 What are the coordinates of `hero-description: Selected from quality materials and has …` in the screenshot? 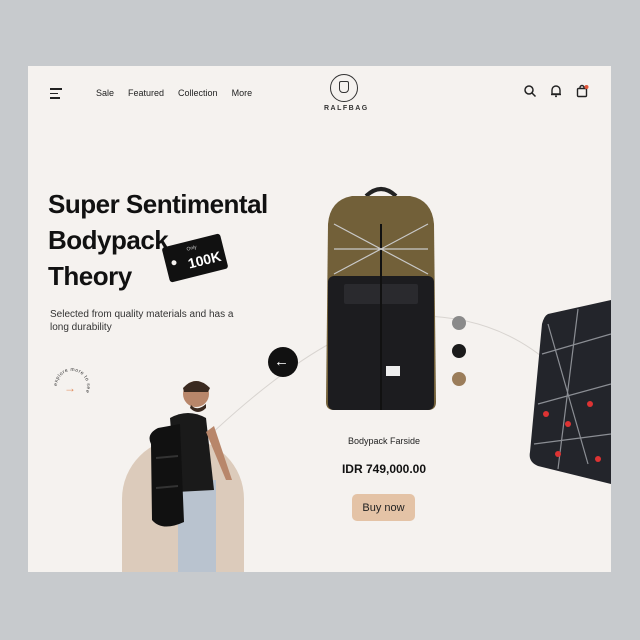 It's located at (142, 321).